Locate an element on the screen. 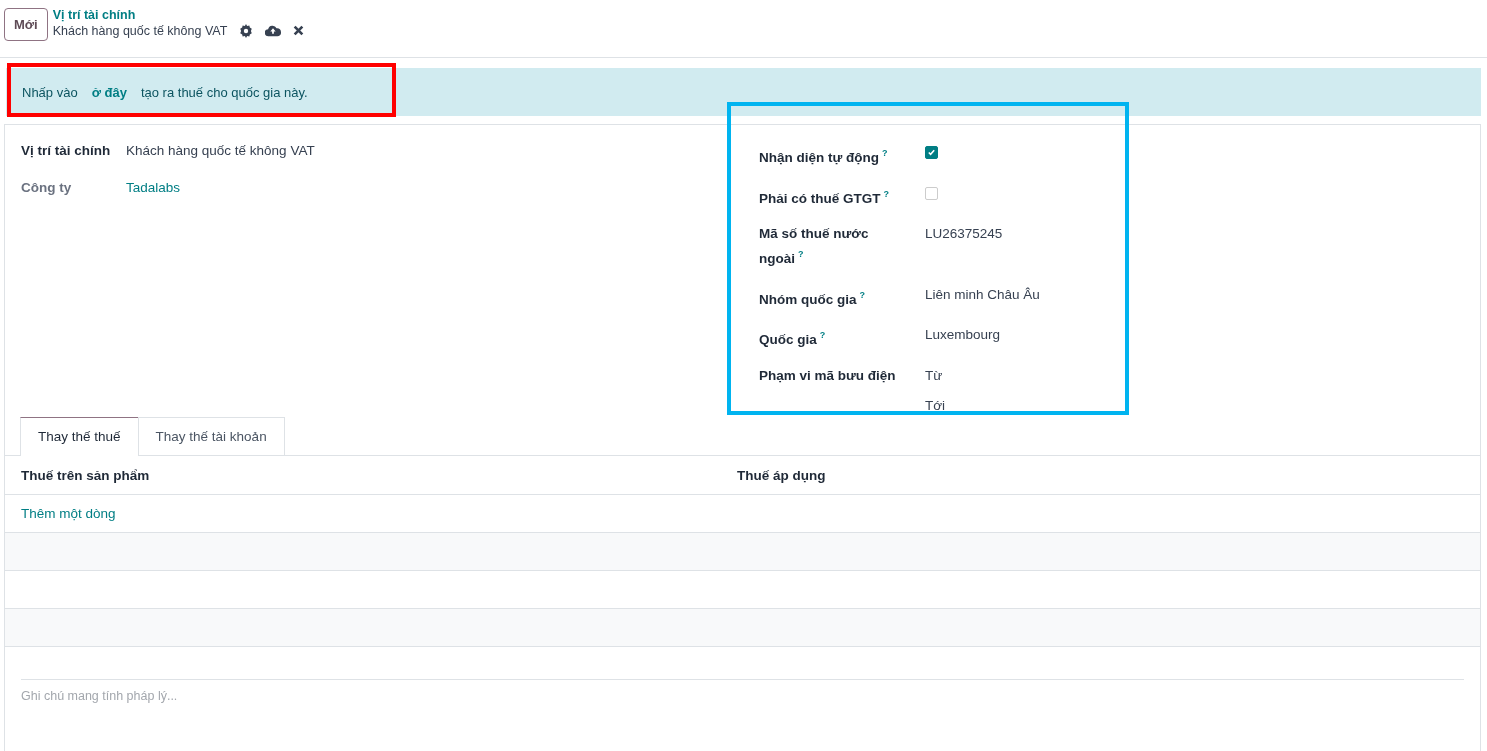 The image size is (1487, 751). field-label: Nhóm quốc gia $^{?}$ is located at coordinates (812, 298).